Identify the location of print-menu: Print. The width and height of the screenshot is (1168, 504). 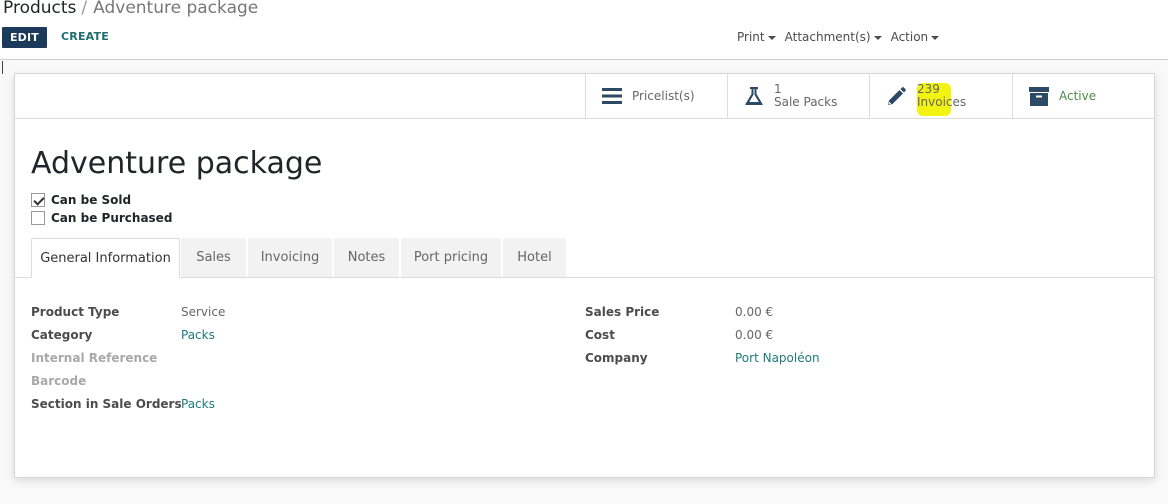
(756, 37).